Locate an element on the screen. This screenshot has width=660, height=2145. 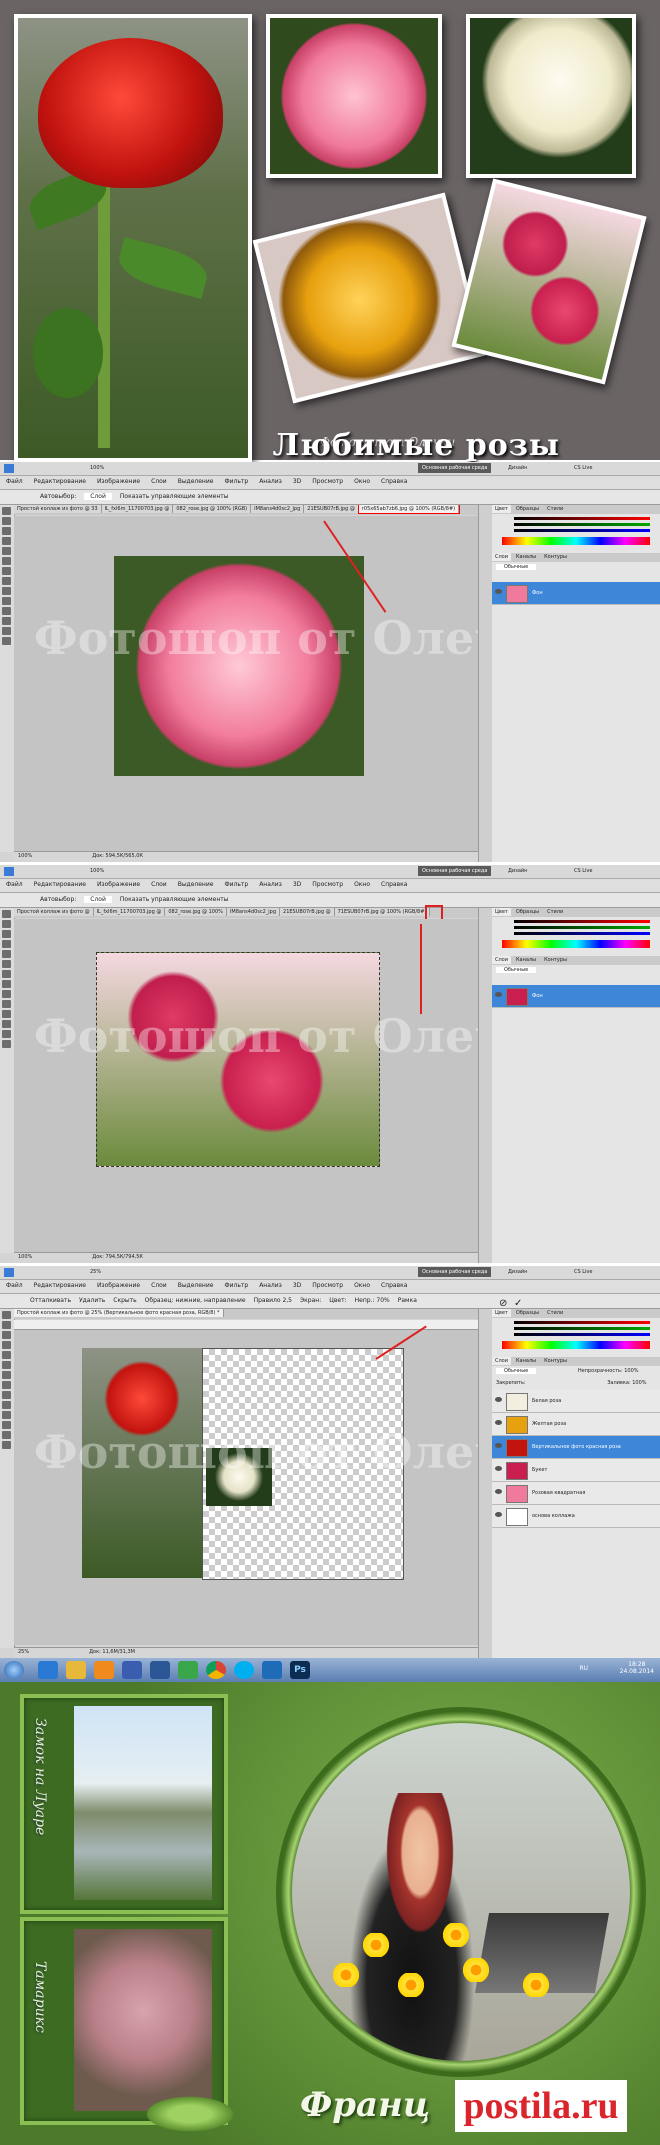
language-indicator: RU is located at coordinates (583, 1668).